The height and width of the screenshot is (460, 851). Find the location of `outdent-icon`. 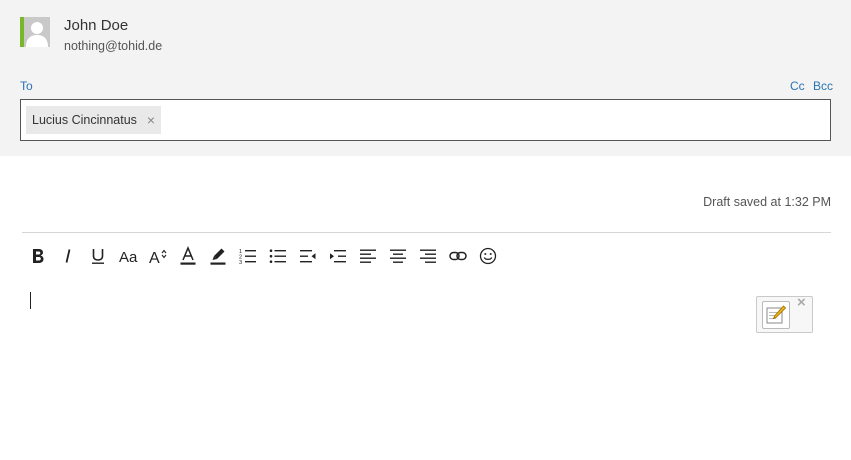

outdent-icon is located at coordinates (308, 256).